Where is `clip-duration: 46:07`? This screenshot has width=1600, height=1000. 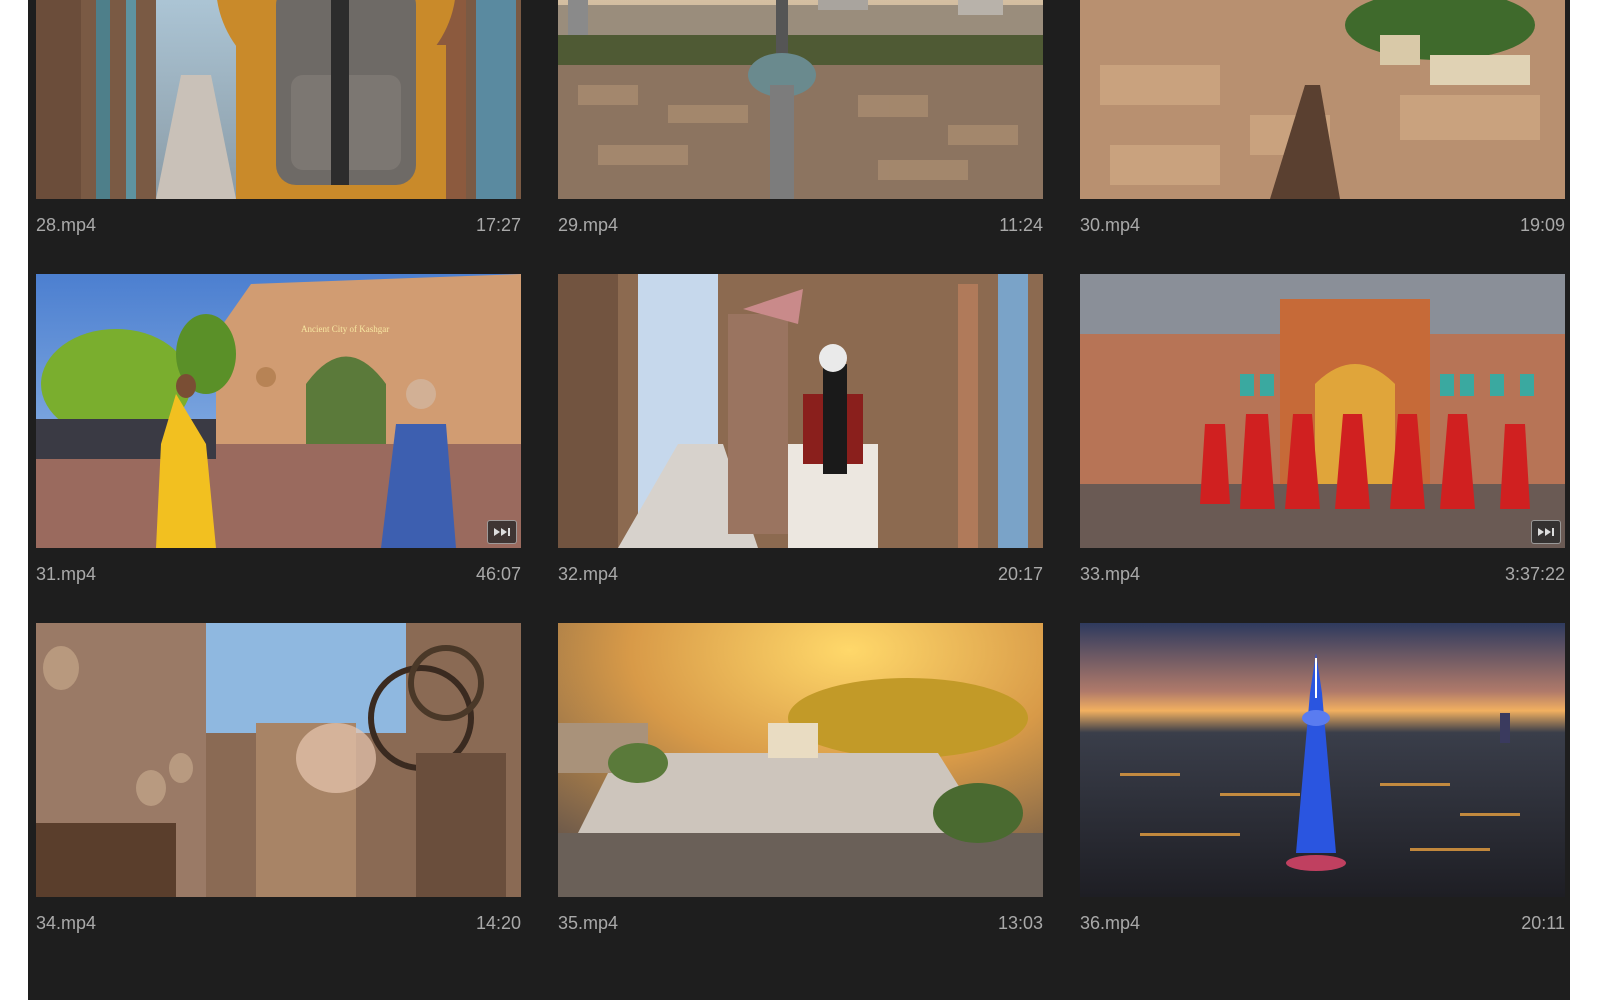 clip-duration: 46:07 is located at coordinates (498, 574).